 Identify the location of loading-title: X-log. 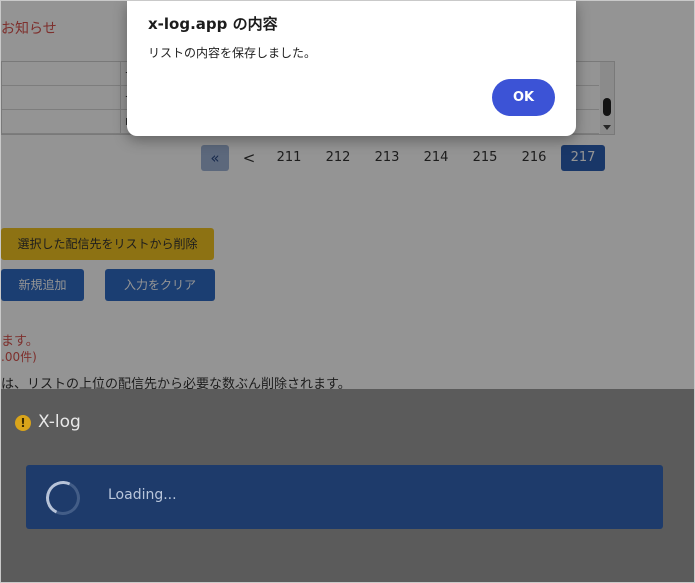
(59, 422).